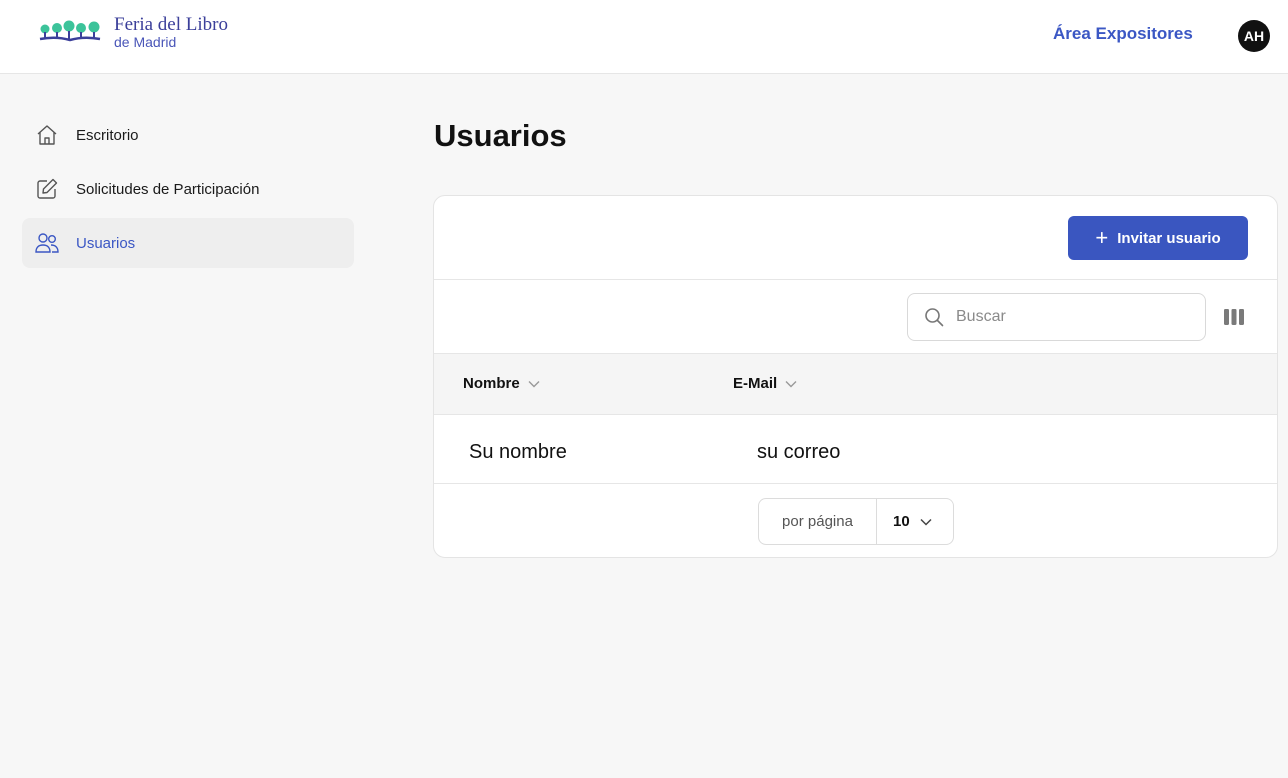  Describe the element at coordinates (855, 238) in the screenshot. I see `card-header: + Invitar usuario` at that location.